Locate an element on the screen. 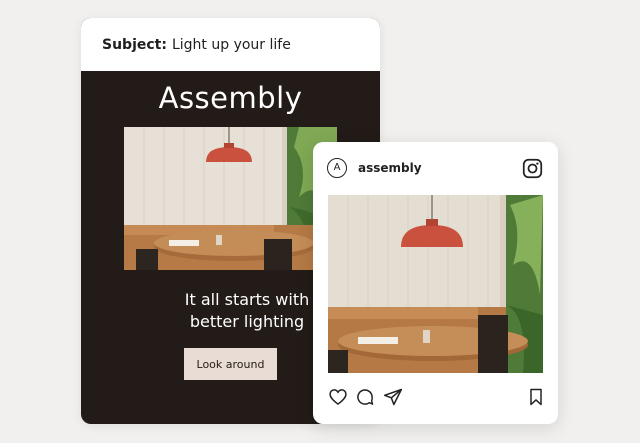 This screenshot has width=640, height=443. email-hero-image is located at coordinates (230, 198).